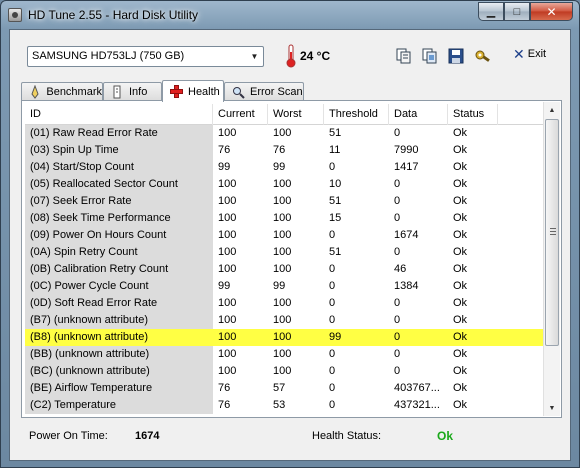 This screenshot has width=580, height=468. What do you see at coordinates (552, 232) in the screenshot?
I see `scrollbar-thumb` at bounding box center [552, 232].